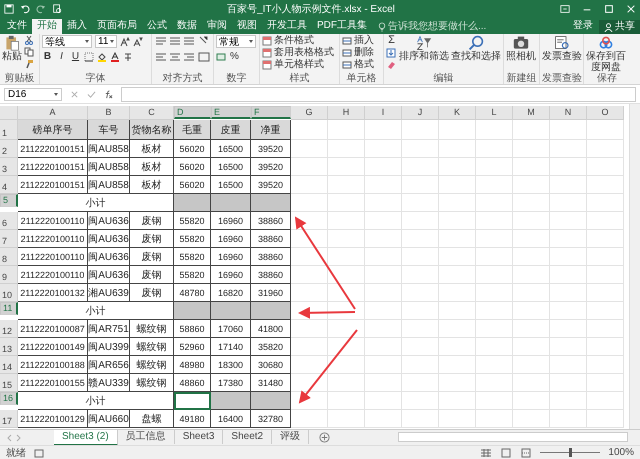 Image resolution: width=640 pixels, height=459 pixels. Describe the element at coordinates (29, 52) in the screenshot. I see `copy-icon` at that location.